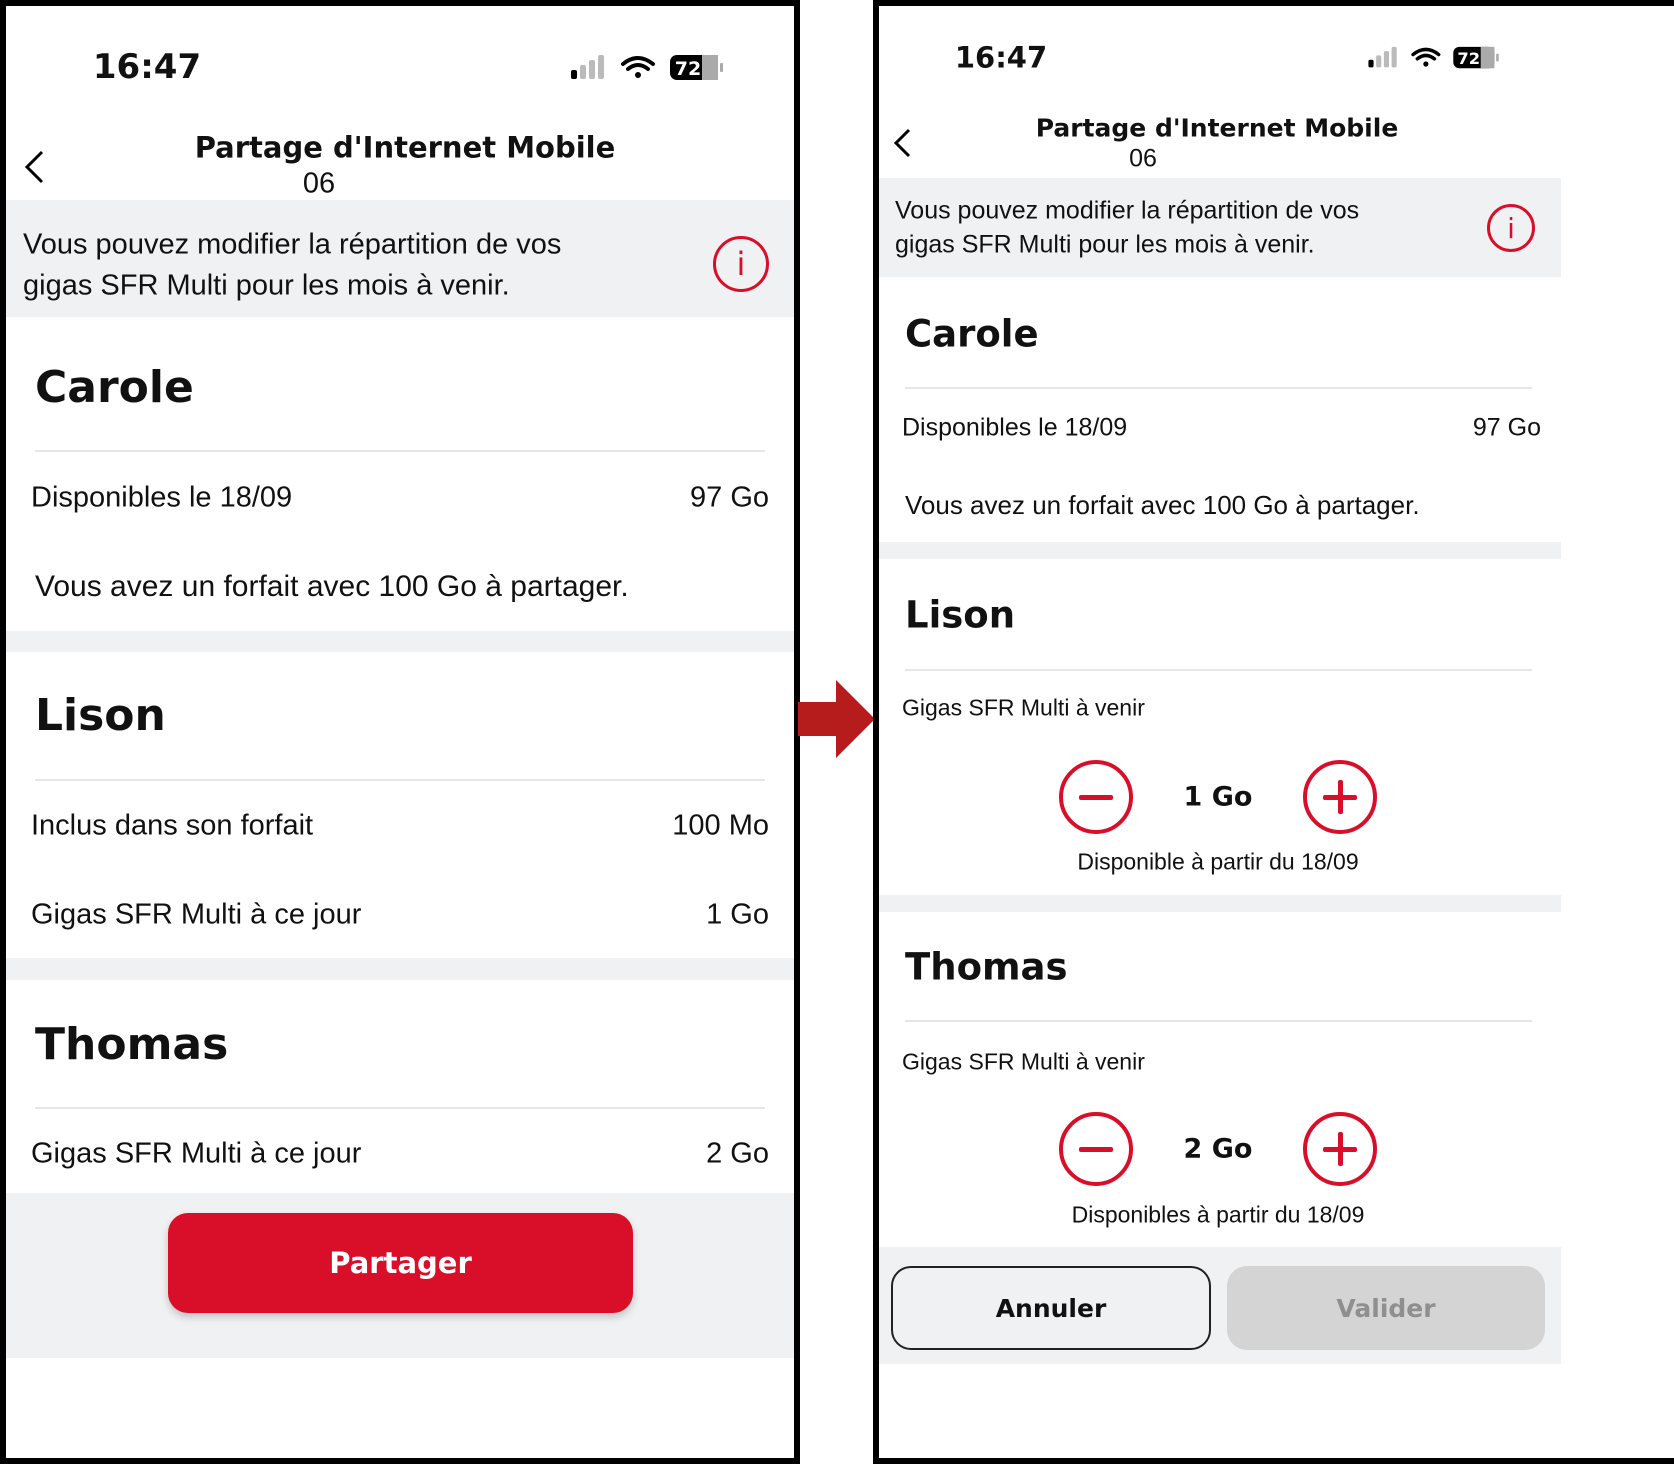 This screenshot has width=1674, height=1464. Describe the element at coordinates (1220, 227) in the screenshot. I see `info-banner` at that location.